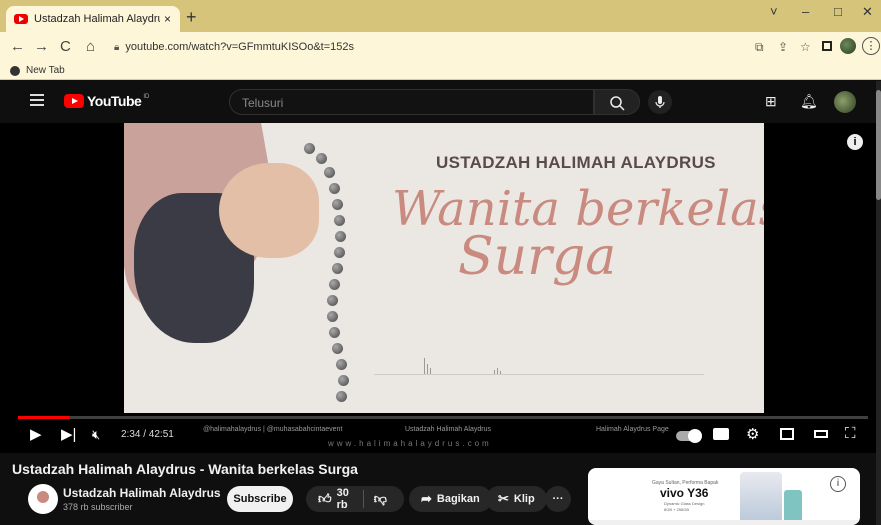 This screenshot has width=881, height=525. What do you see at coordinates (793, 506) in the screenshot?
I see `ad-phone-image` at bounding box center [793, 506].